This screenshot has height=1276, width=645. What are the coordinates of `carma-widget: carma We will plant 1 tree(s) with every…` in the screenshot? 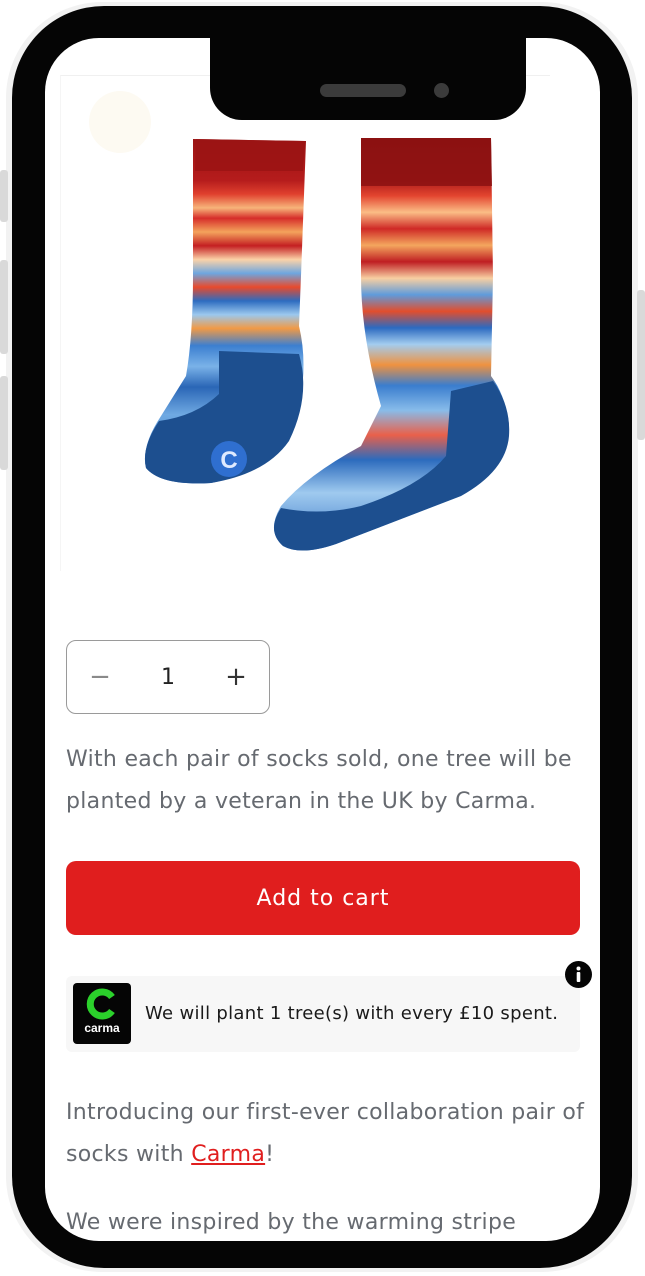 It's located at (323, 1014).